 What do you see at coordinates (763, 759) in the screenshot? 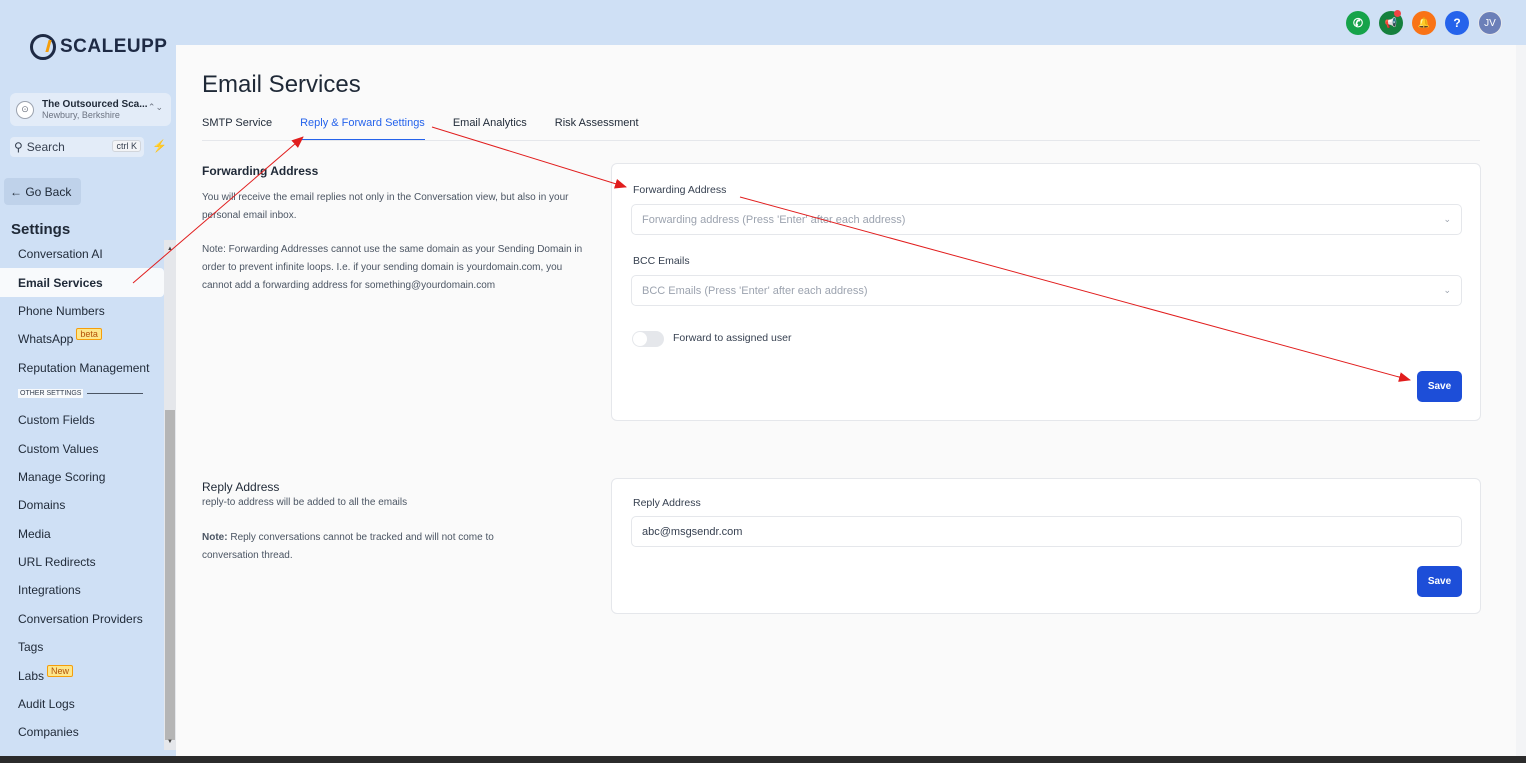
I see `taskbar-strip` at bounding box center [763, 759].